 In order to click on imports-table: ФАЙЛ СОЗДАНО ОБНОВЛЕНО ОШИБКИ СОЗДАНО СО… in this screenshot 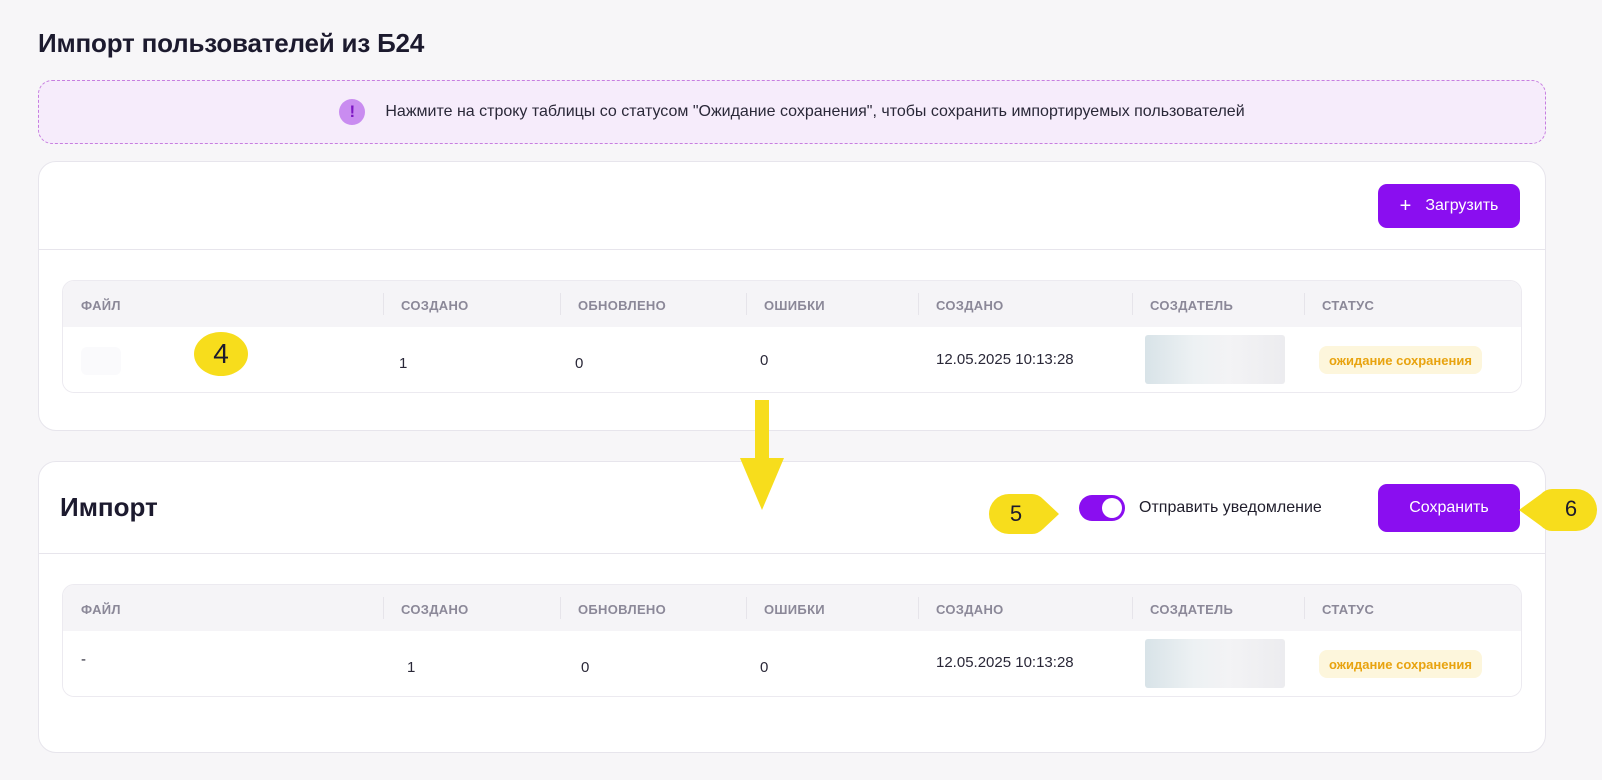, I will do `click(792, 336)`.